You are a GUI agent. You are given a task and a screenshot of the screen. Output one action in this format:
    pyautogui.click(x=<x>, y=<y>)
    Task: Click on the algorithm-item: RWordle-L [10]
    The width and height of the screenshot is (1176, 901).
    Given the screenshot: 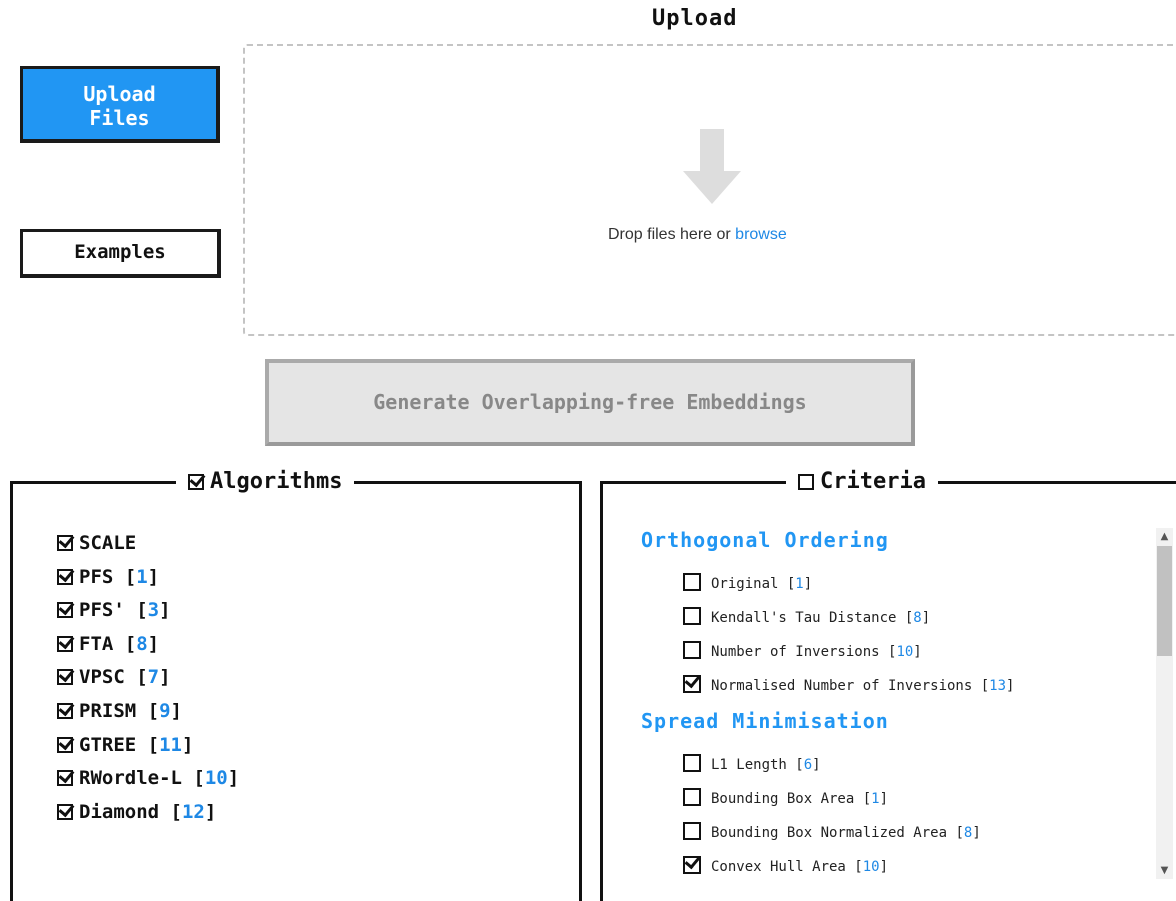 What is the action you would take?
    pyautogui.click(x=148, y=784)
    